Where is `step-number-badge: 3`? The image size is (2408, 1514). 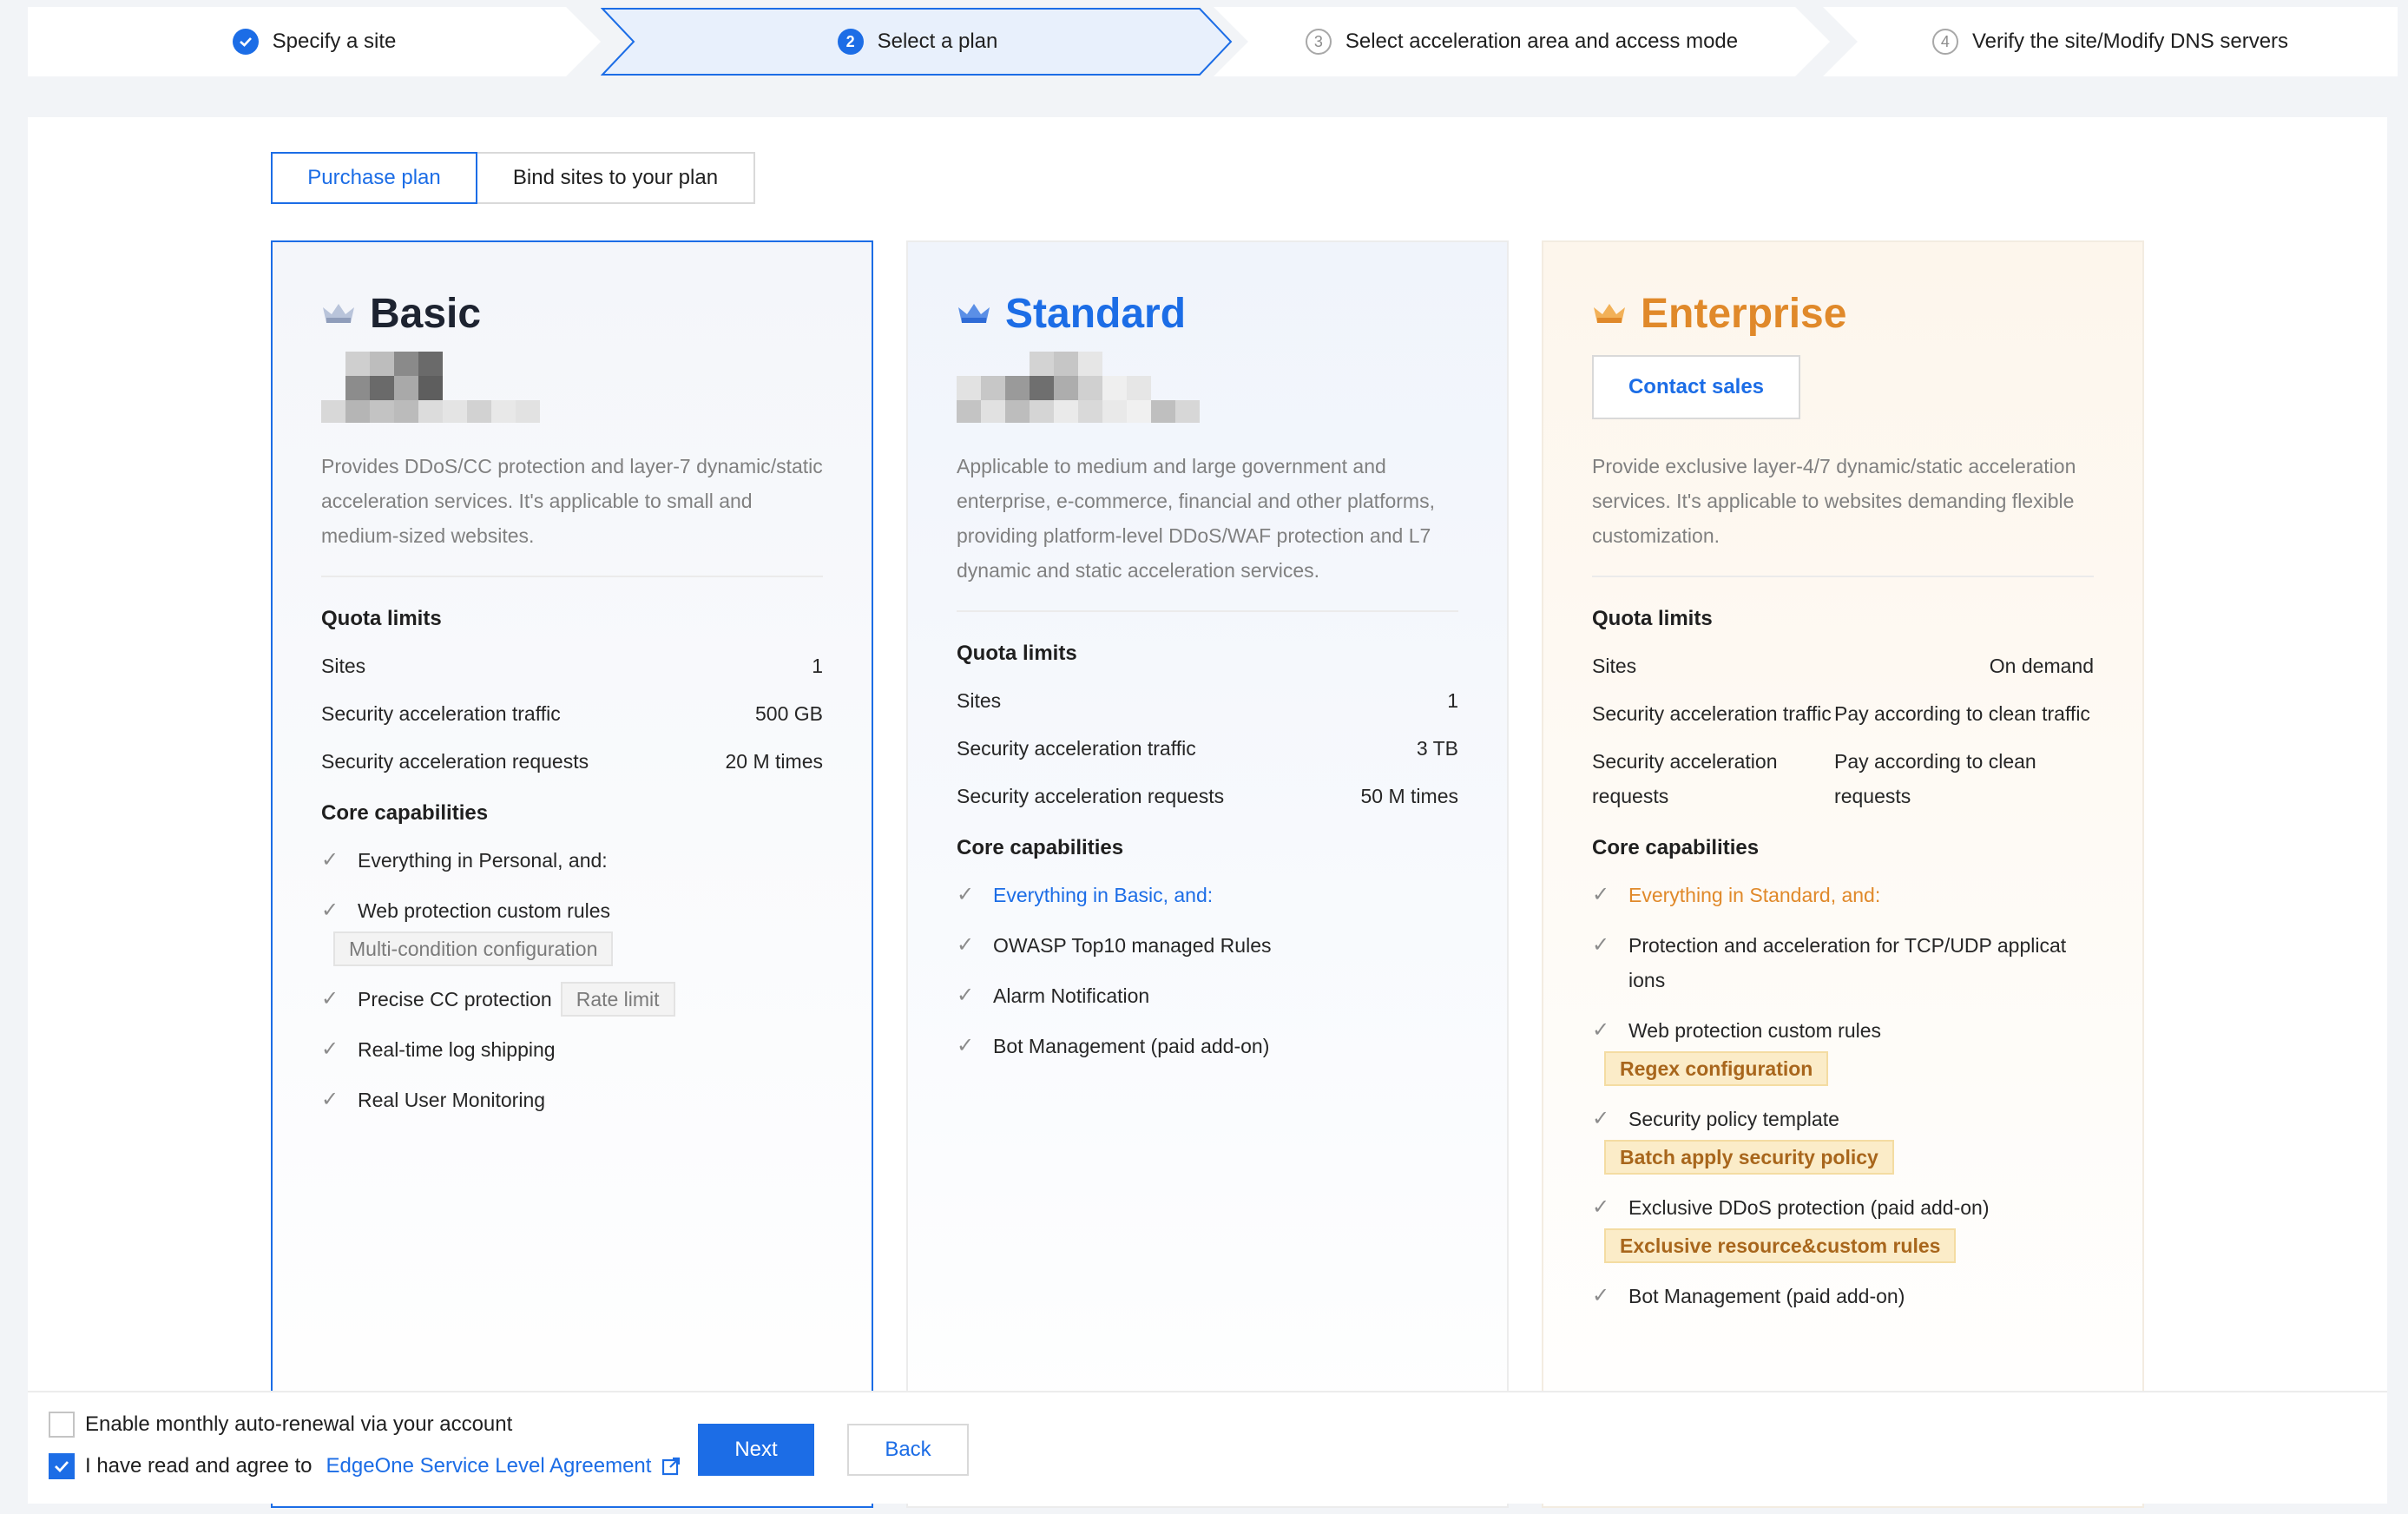 step-number-badge: 3 is located at coordinates (1318, 42).